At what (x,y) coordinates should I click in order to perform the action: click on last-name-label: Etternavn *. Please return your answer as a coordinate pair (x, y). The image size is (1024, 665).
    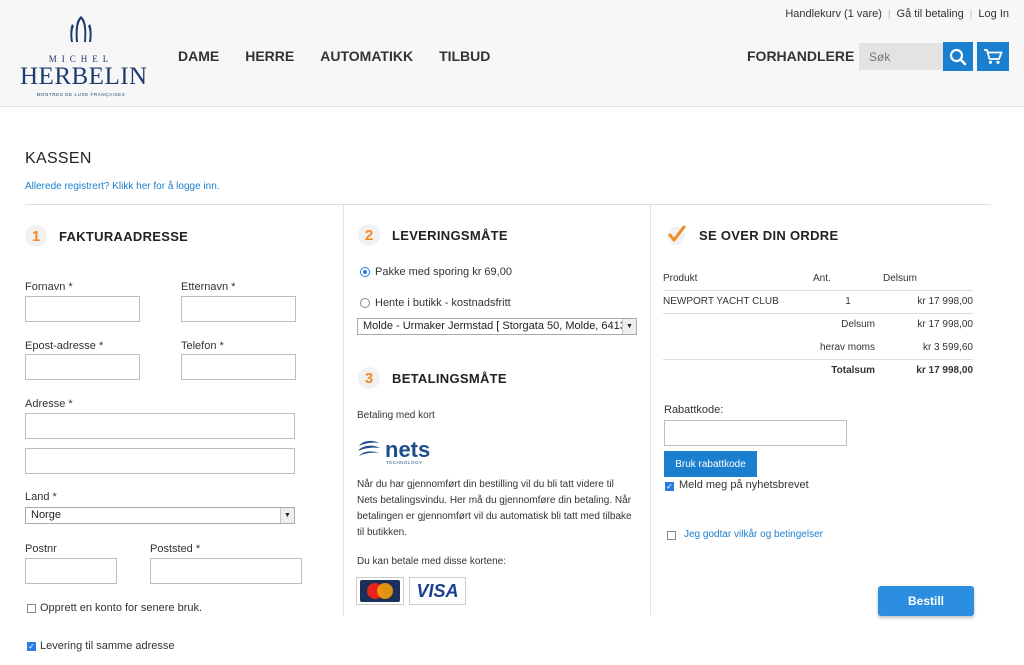
    Looking at the image, I should click on (208, 287).